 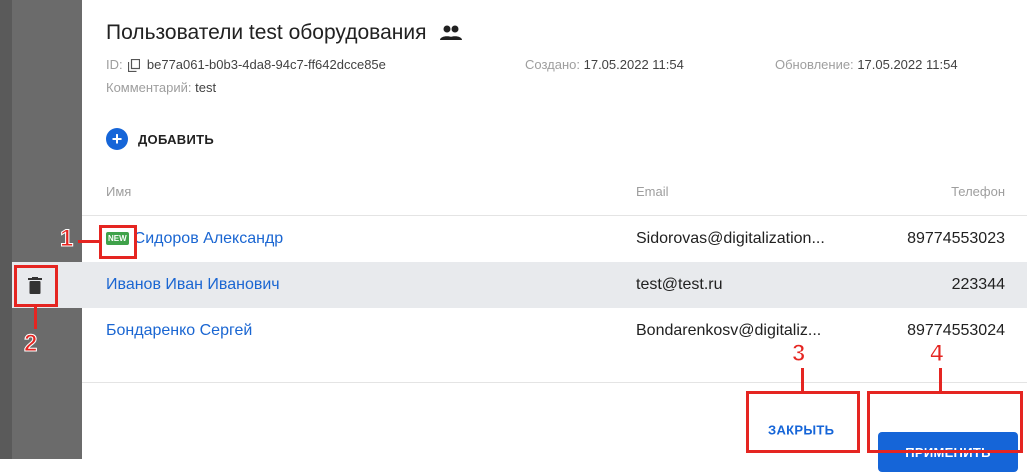 What do you see at coordinates (47, 285) in the screenshot?
I see `row-hover-highlight` at bounding box center [47, 285].